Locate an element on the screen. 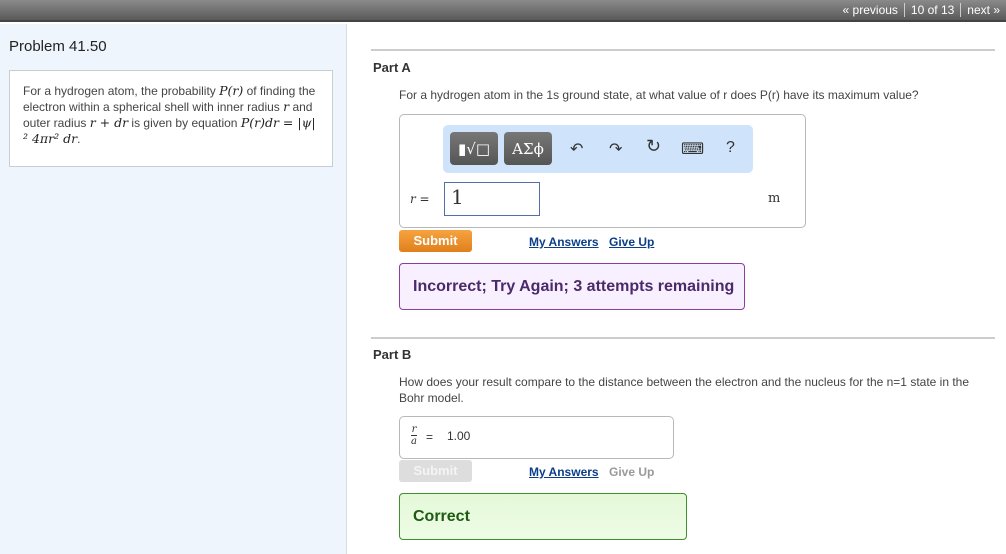  variable-label: r = is located at coordinates (420, 199).